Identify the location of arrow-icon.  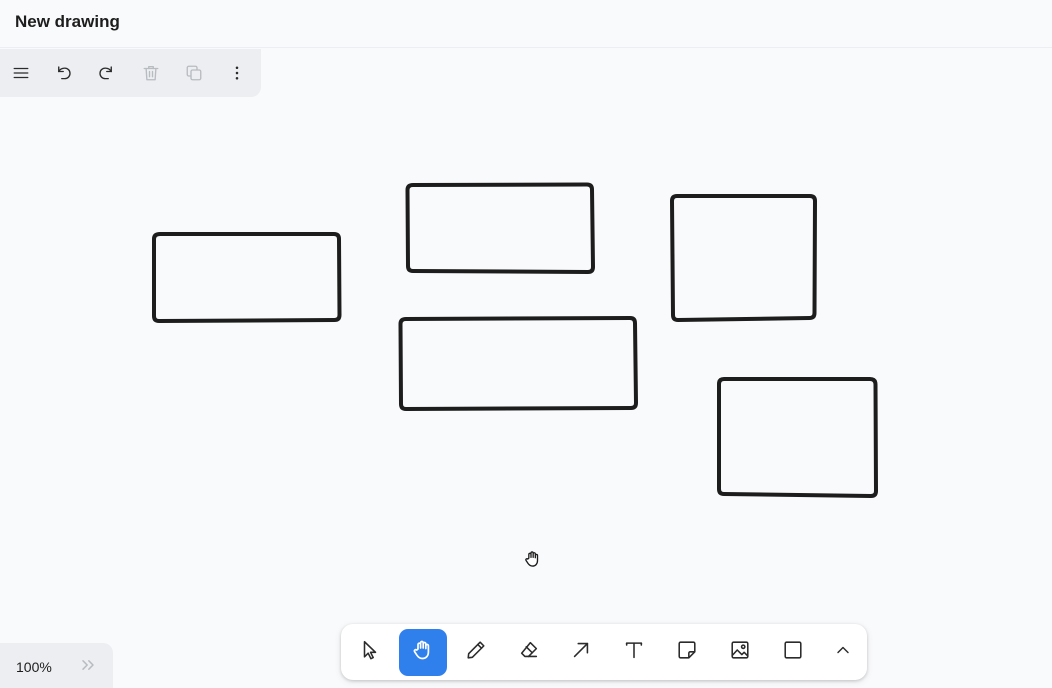
(581, 652).